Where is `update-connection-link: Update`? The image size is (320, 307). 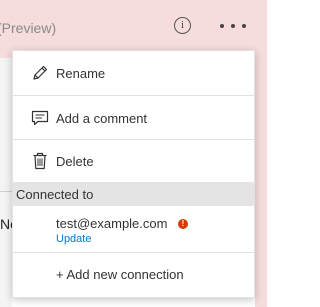 update-connection-link: Update is located at coordinates (73, 239).